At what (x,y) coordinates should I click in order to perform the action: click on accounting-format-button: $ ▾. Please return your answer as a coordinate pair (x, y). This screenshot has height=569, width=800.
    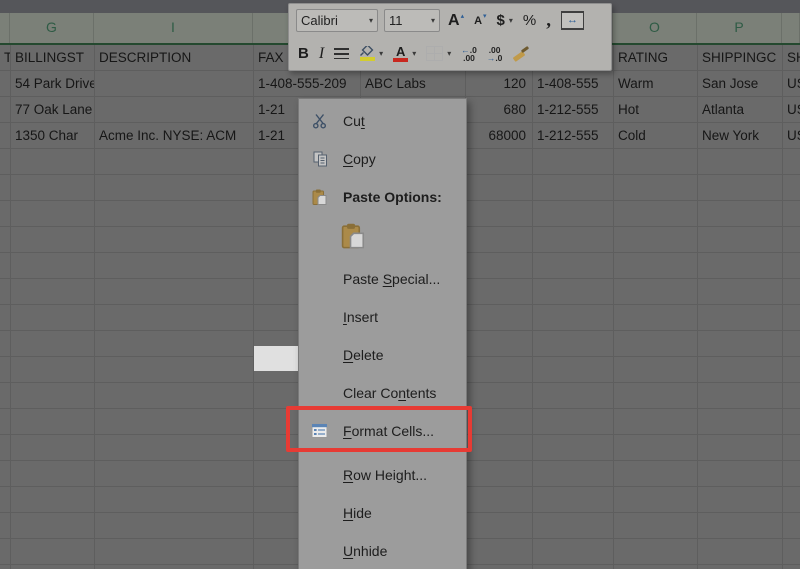
    Looking at the image, I should click on (505, 20).